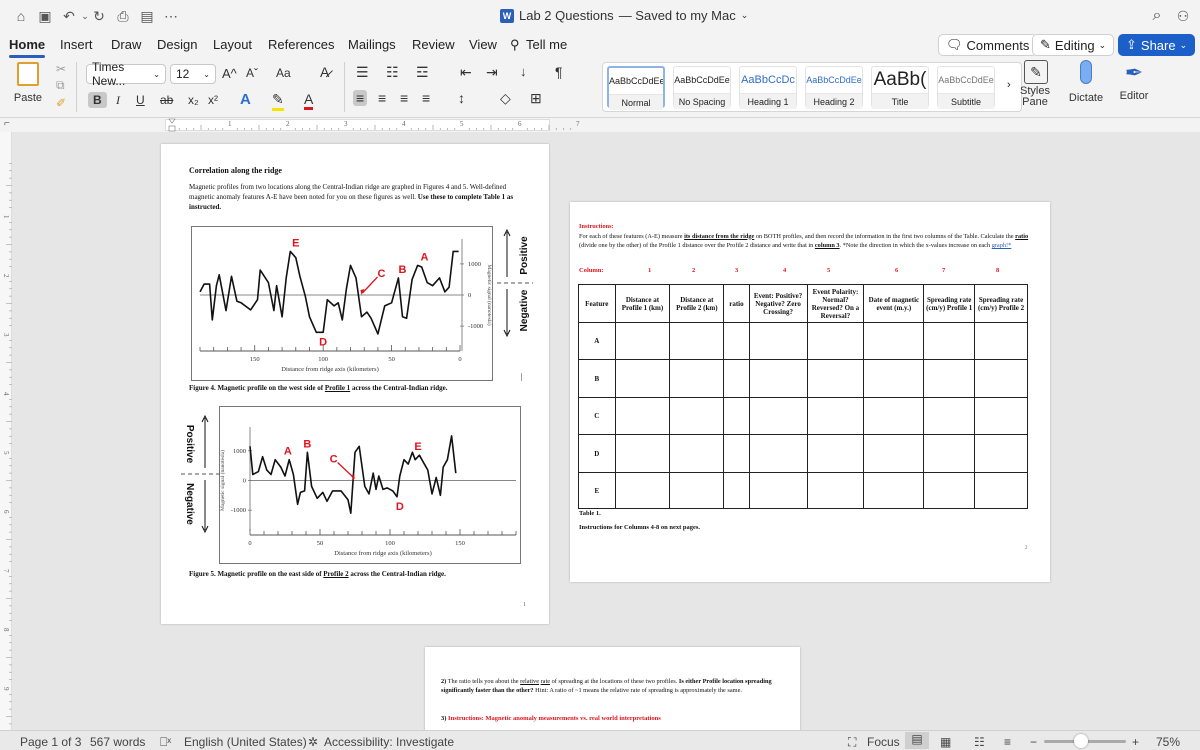 This screenshot has height=750, width=1200. What do you see at coordinates (171, 16) in the screenshot?
I see `more-icon: ⋯` at bounding box center [171, 16].